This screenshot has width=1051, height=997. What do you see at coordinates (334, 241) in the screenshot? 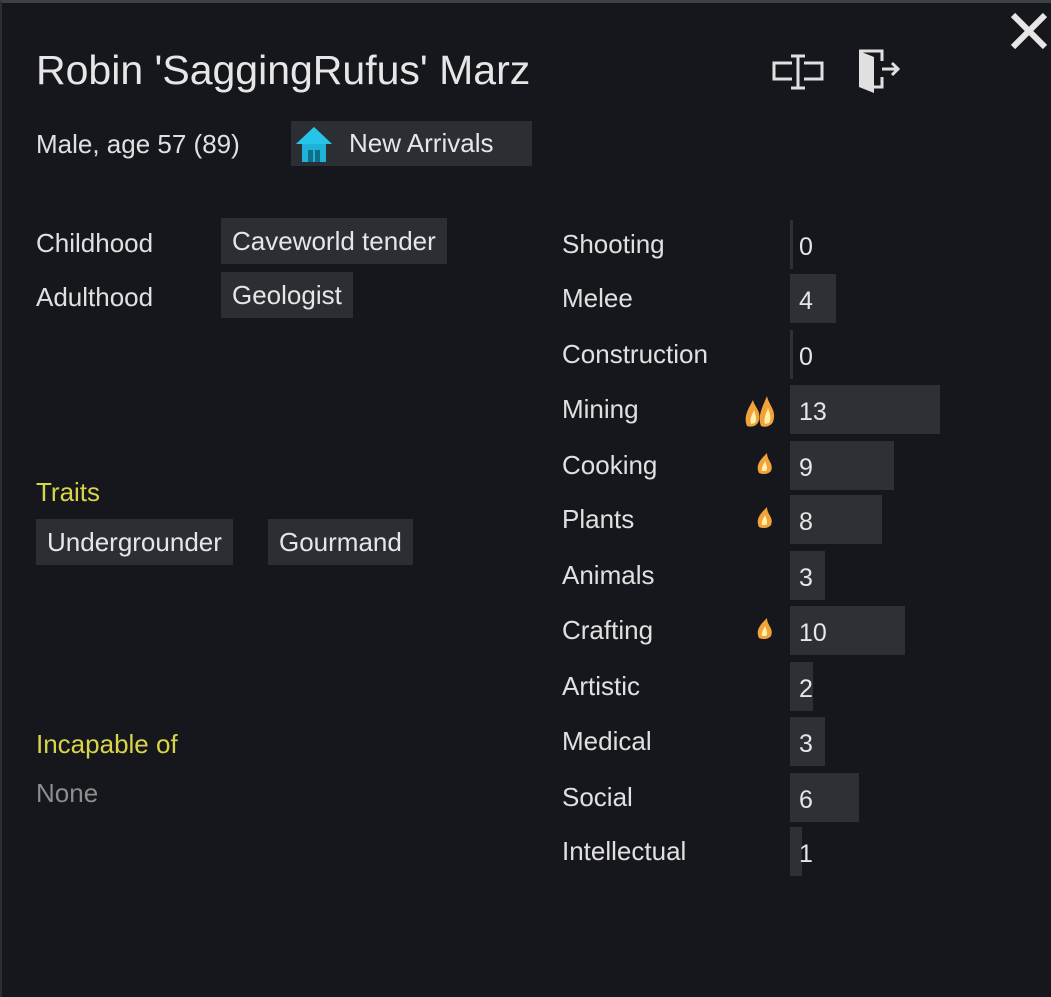
I see `childhood-backstory: Caveworld tender` at bounding box center [334, 241].